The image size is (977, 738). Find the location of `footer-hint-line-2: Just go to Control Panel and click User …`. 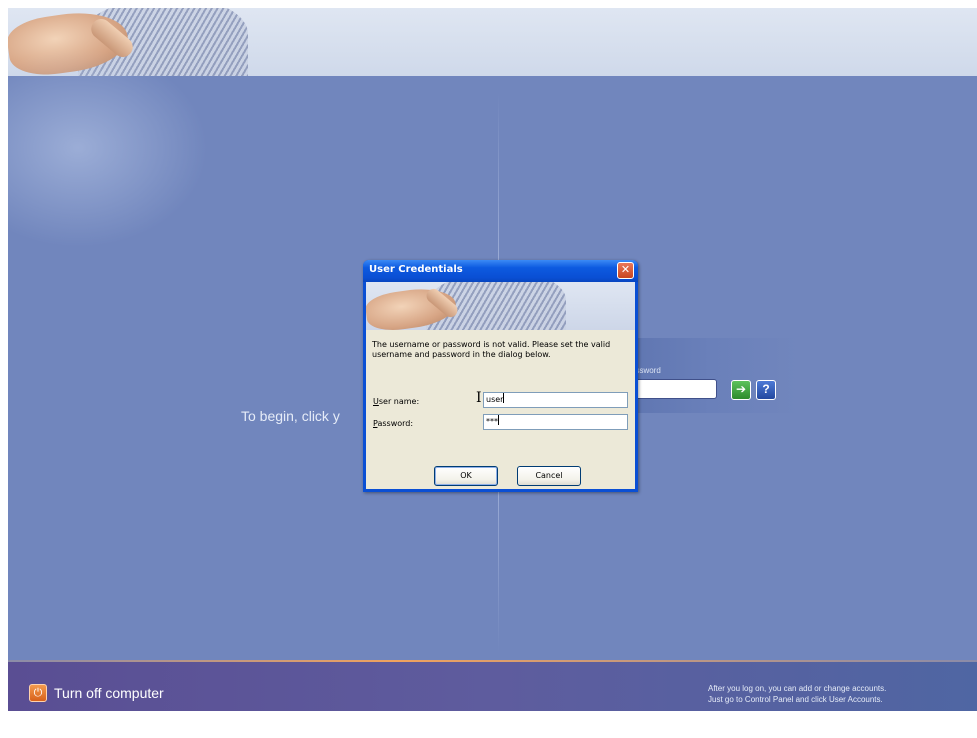

footer-hint-line-2: Just go to Control Panel and click User … is located at coordinates (795, 699).